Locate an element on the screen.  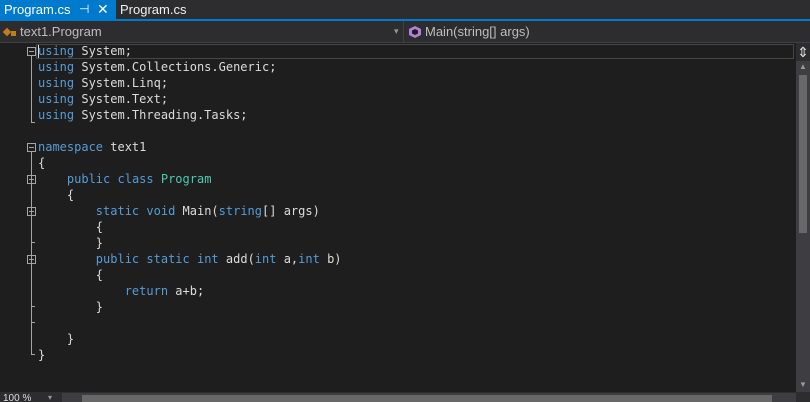
scroll-down-icon: ▼ is located at coordinates (803, 384).